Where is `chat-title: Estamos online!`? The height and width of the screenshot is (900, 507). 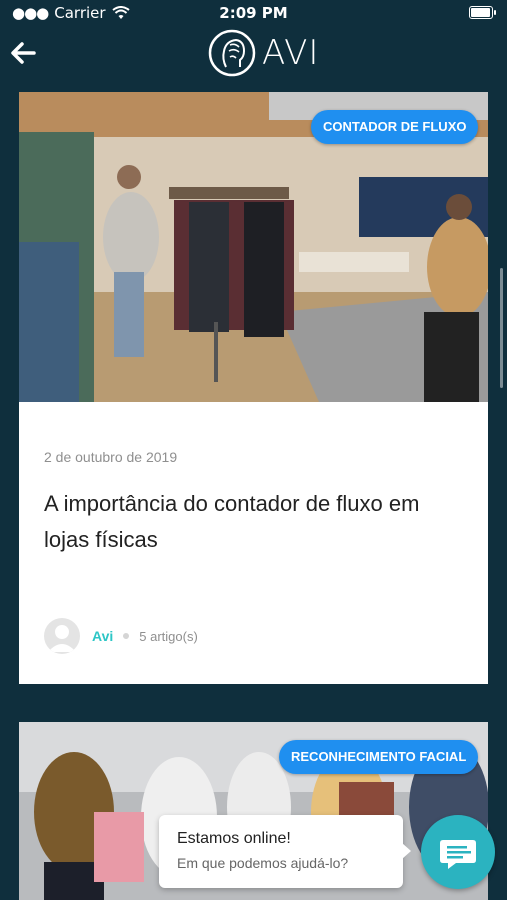 chat-title: Estamos online! is located at coordinates (234, 838).